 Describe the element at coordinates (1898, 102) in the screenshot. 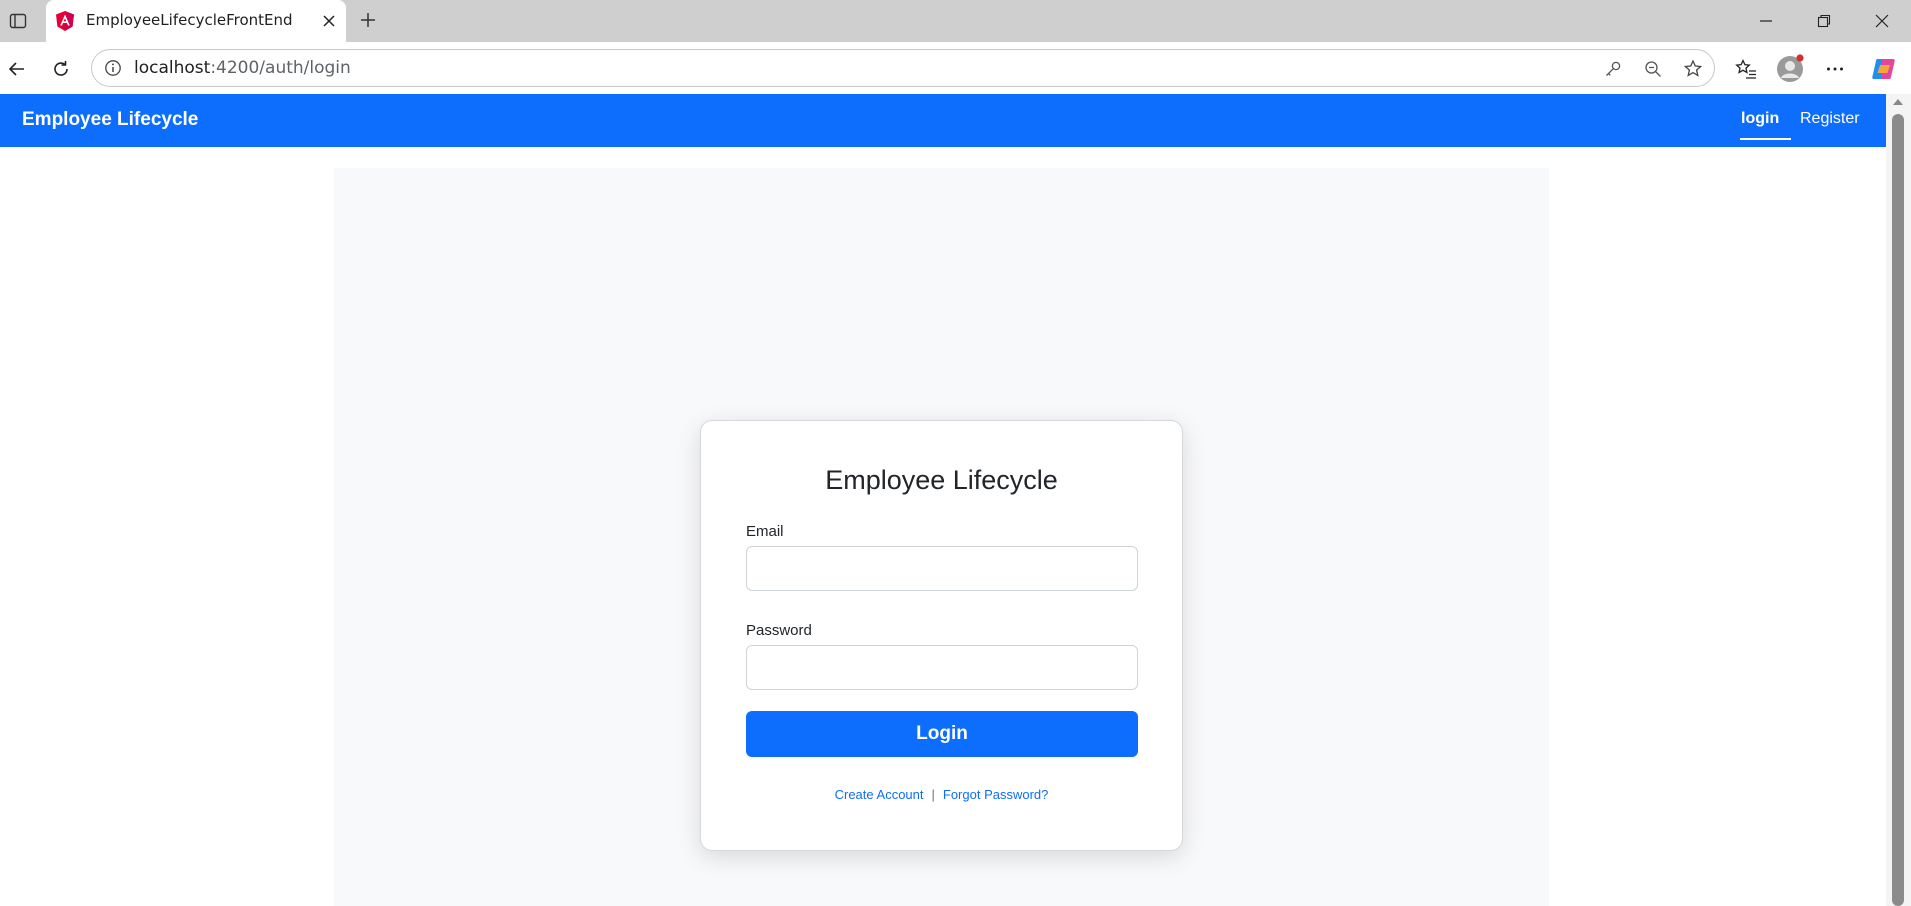

I see `scroll-up-arrow-icon` at that location.